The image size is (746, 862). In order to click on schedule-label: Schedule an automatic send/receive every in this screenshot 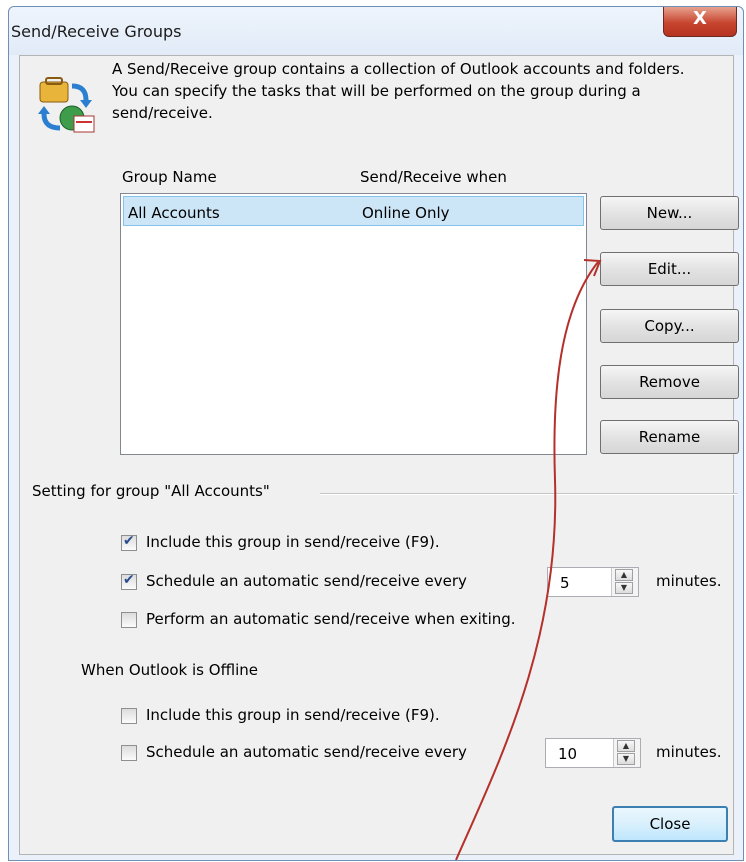, I will do `click(306, 581)`.